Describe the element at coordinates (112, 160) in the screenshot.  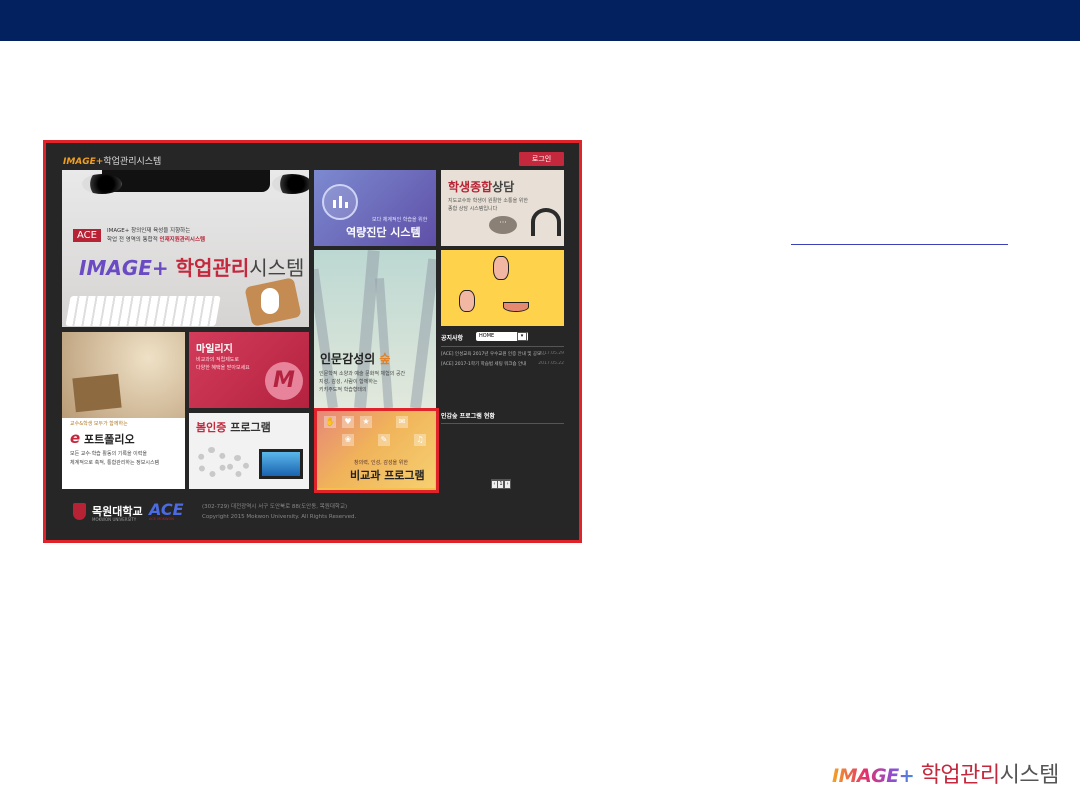
I see `system-logo: IMAGE+학업관리시스템` at that location.